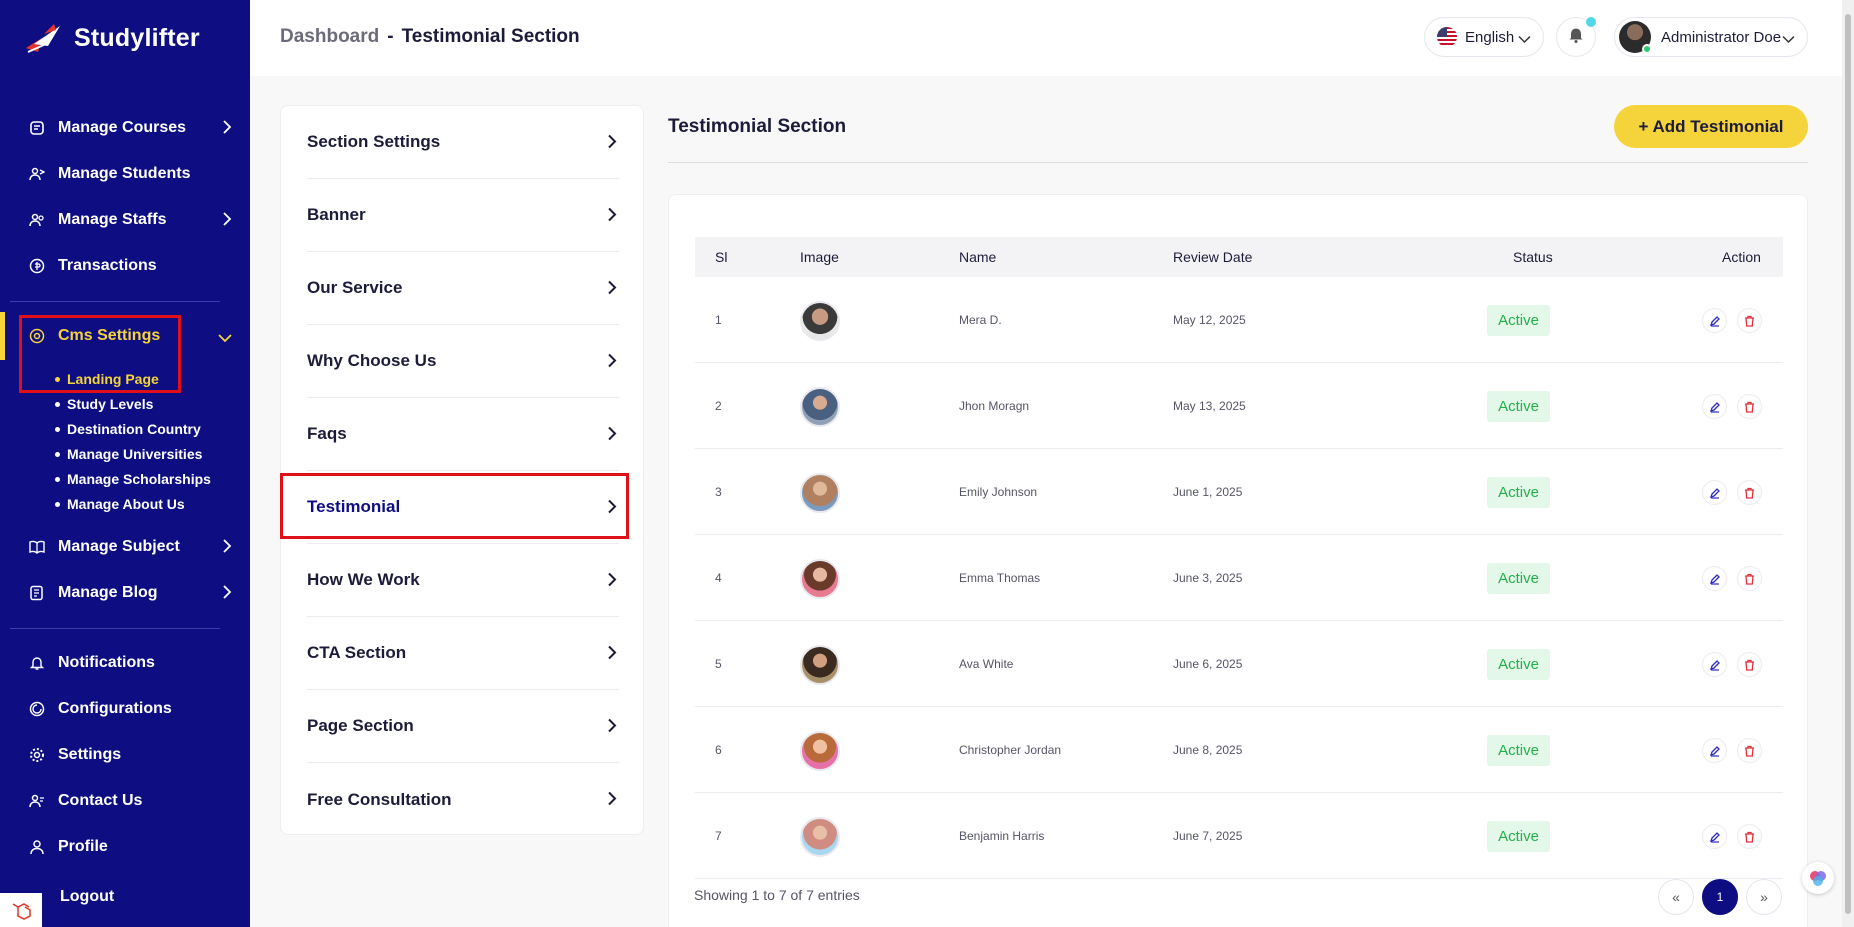 The image size is (1854, 927). What do you see at coordinates (463, 361) in the screenshot?
I see `section-menu-item: Why Choose Us` at bounding box center [463, 361].